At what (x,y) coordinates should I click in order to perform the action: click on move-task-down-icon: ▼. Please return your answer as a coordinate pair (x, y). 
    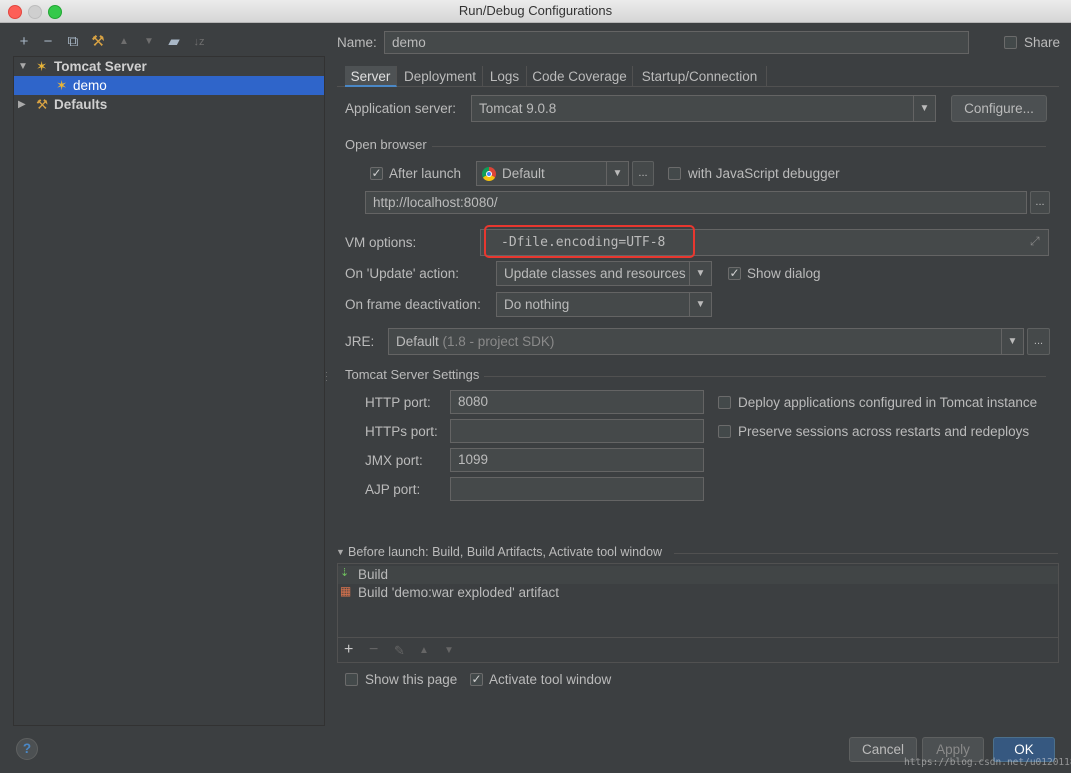
    Looking at the image, I should click on (449, 650).